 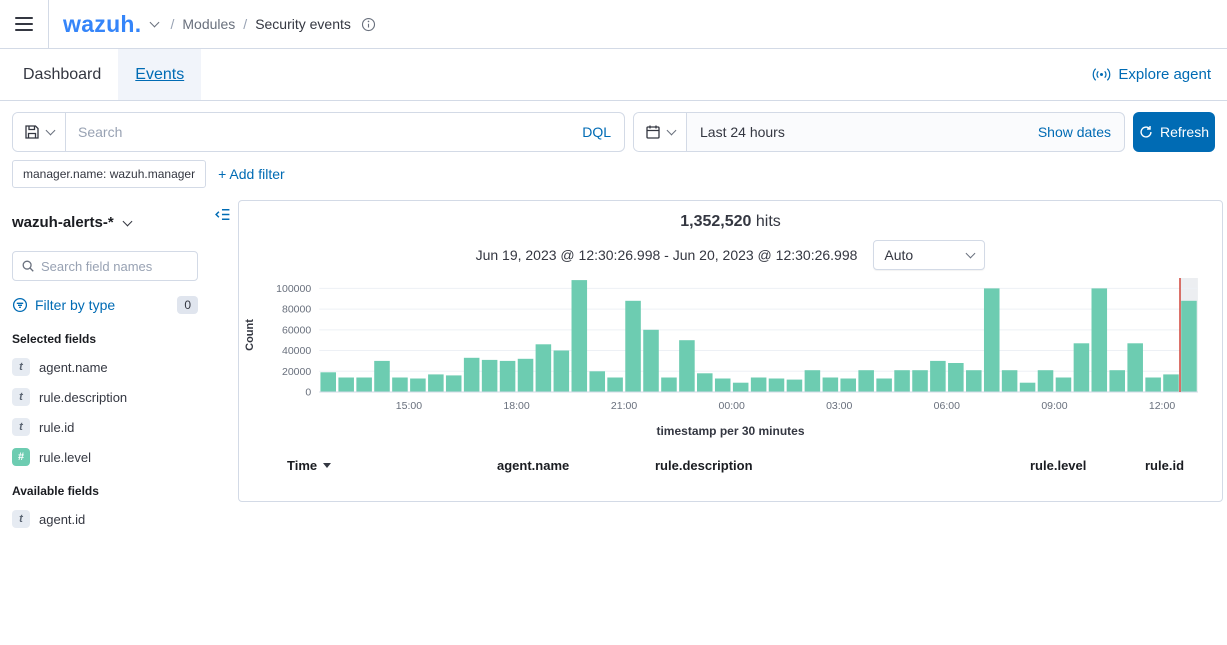 I want to click on svg-text: 20000, so click(x=296, y=372).